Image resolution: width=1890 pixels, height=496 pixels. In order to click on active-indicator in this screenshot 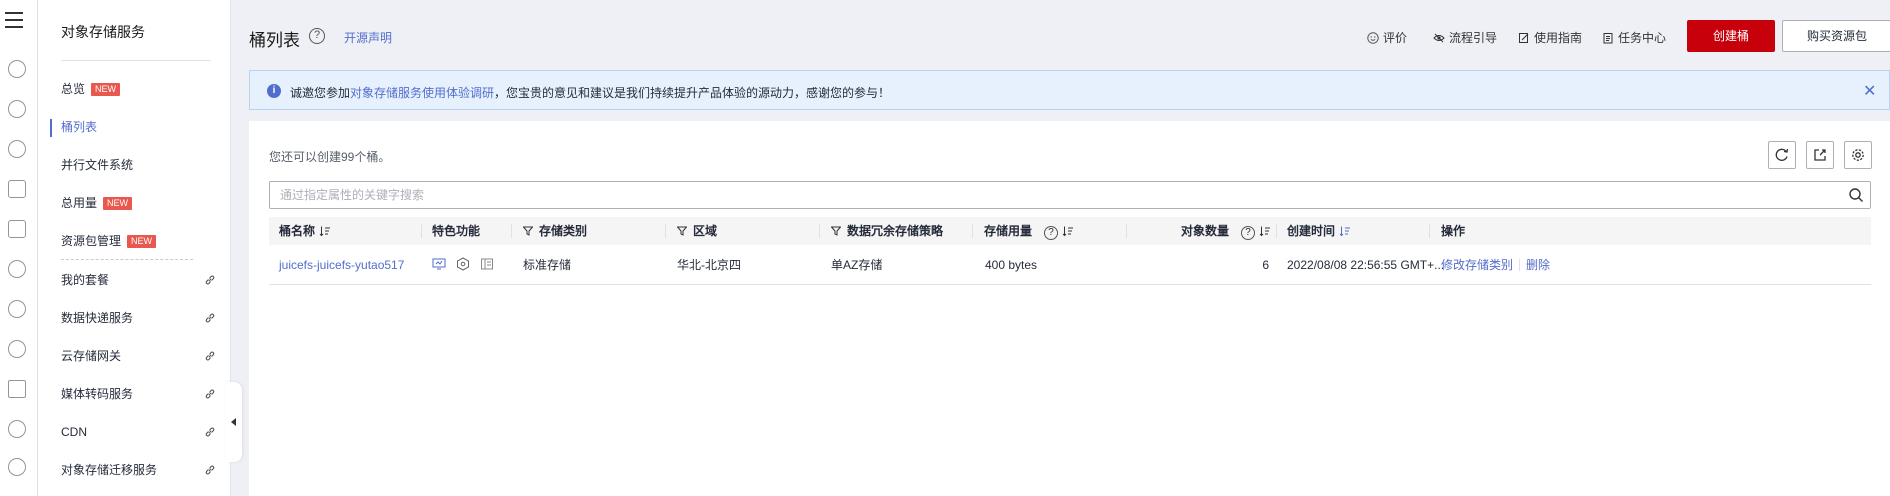, I will do `click(51, 128)`.